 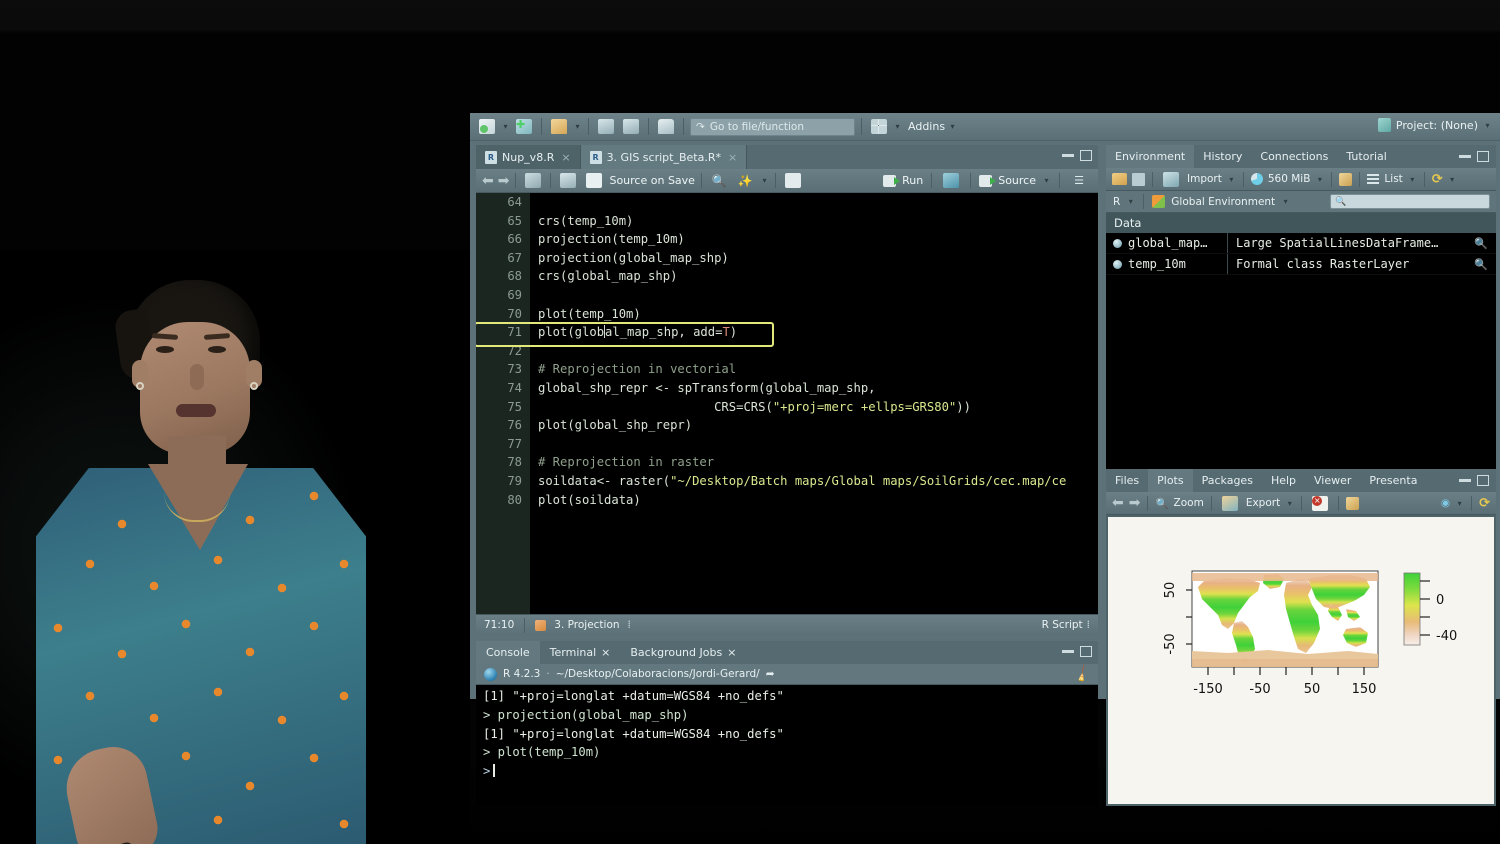 What do you see at coordinates (1393, 480) in the screenshot?
I see `tab-presentation: Presenta` at bounding box center [1393, 480].